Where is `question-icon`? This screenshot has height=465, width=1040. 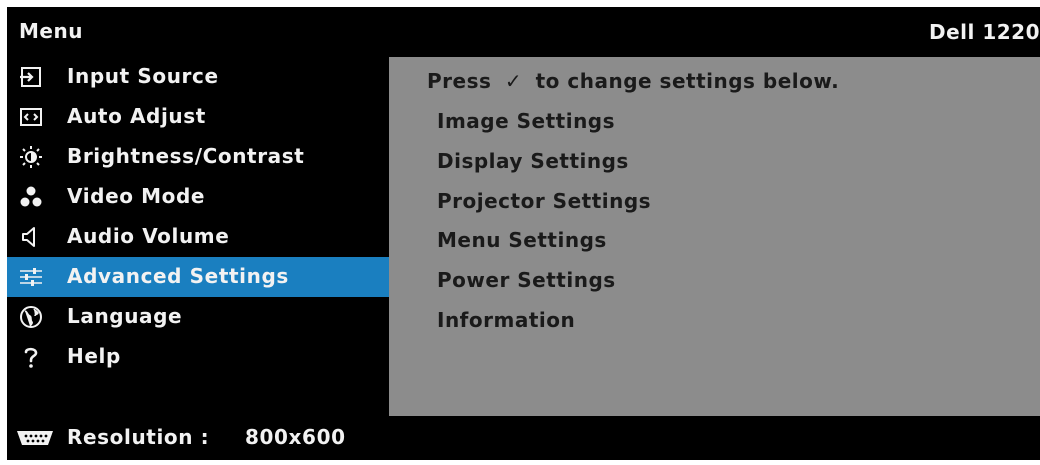 question-icon is located at coordinates (31, 357).